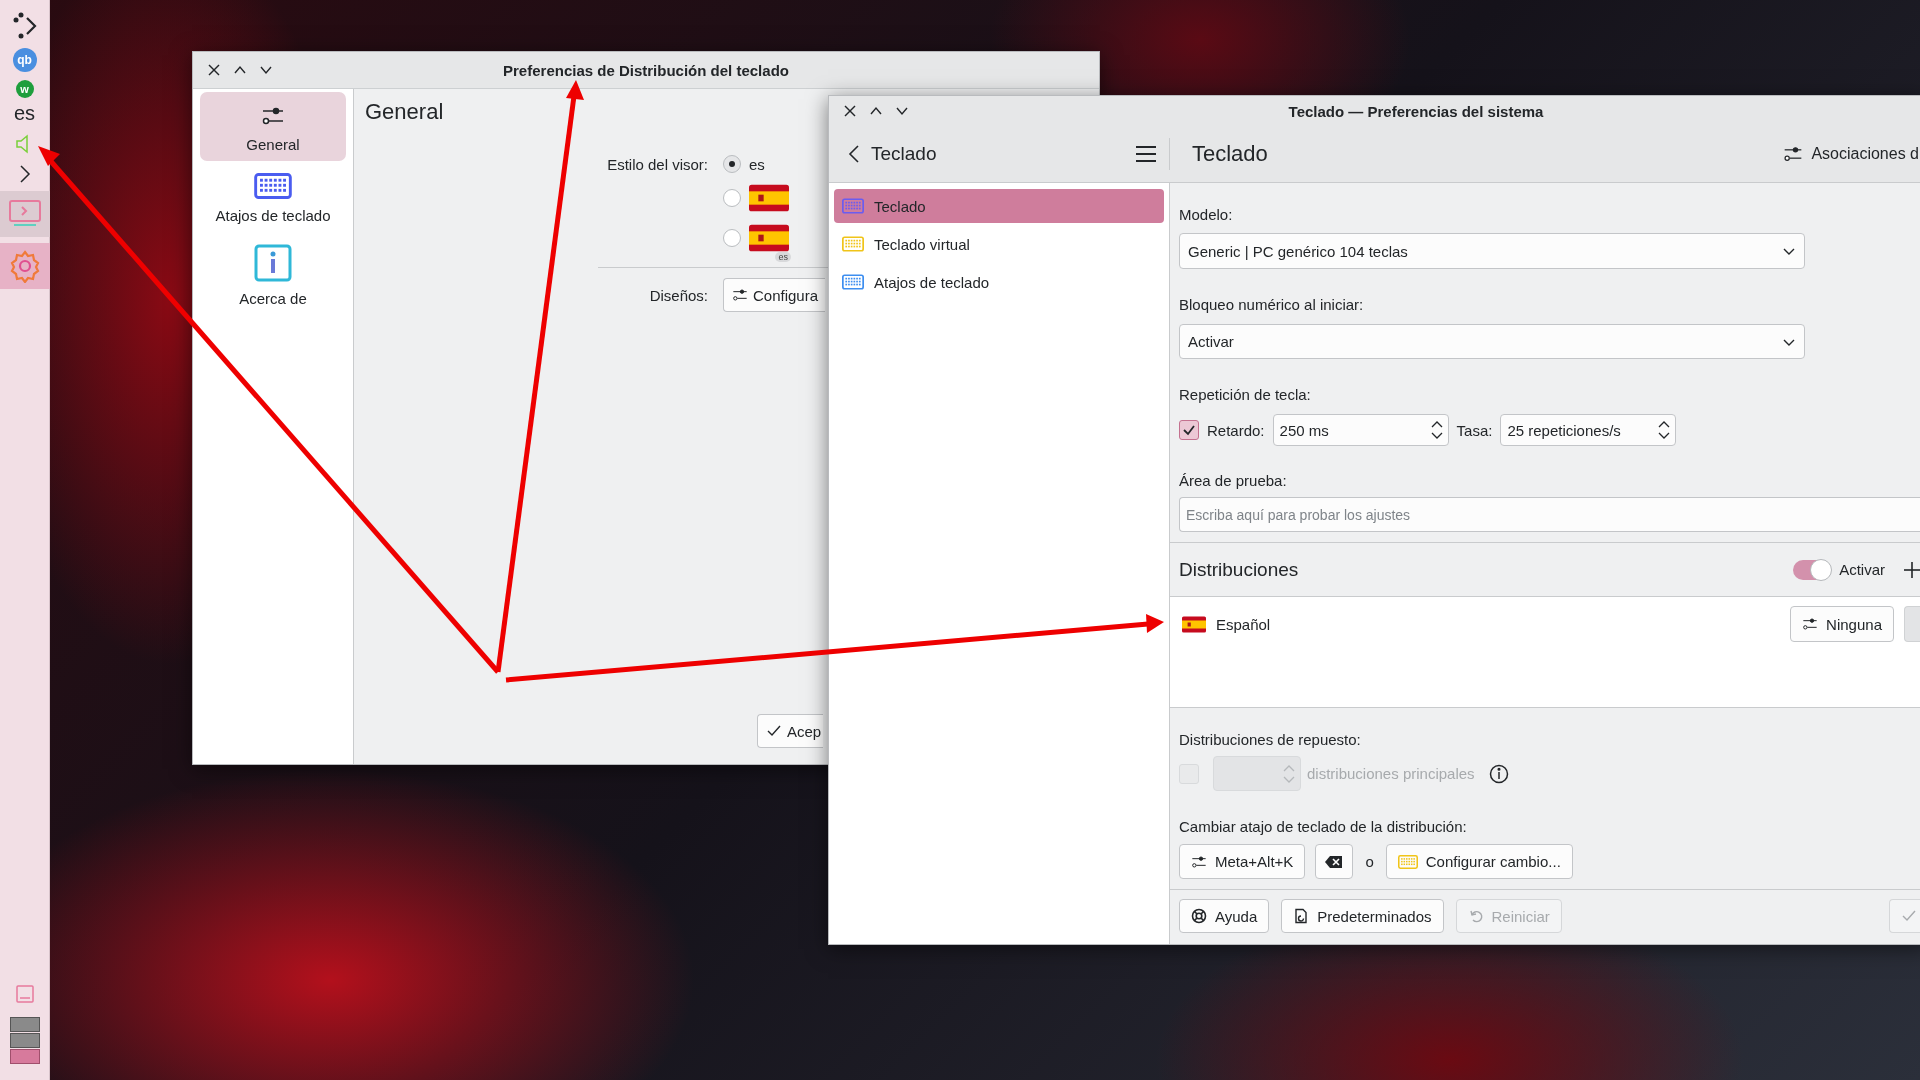  What do you see at coordinates (1549, 514) in the screenshot?
I see `test-input-field: Escriba aquí para probar los ajustes` at bounding box center [1549, 514].